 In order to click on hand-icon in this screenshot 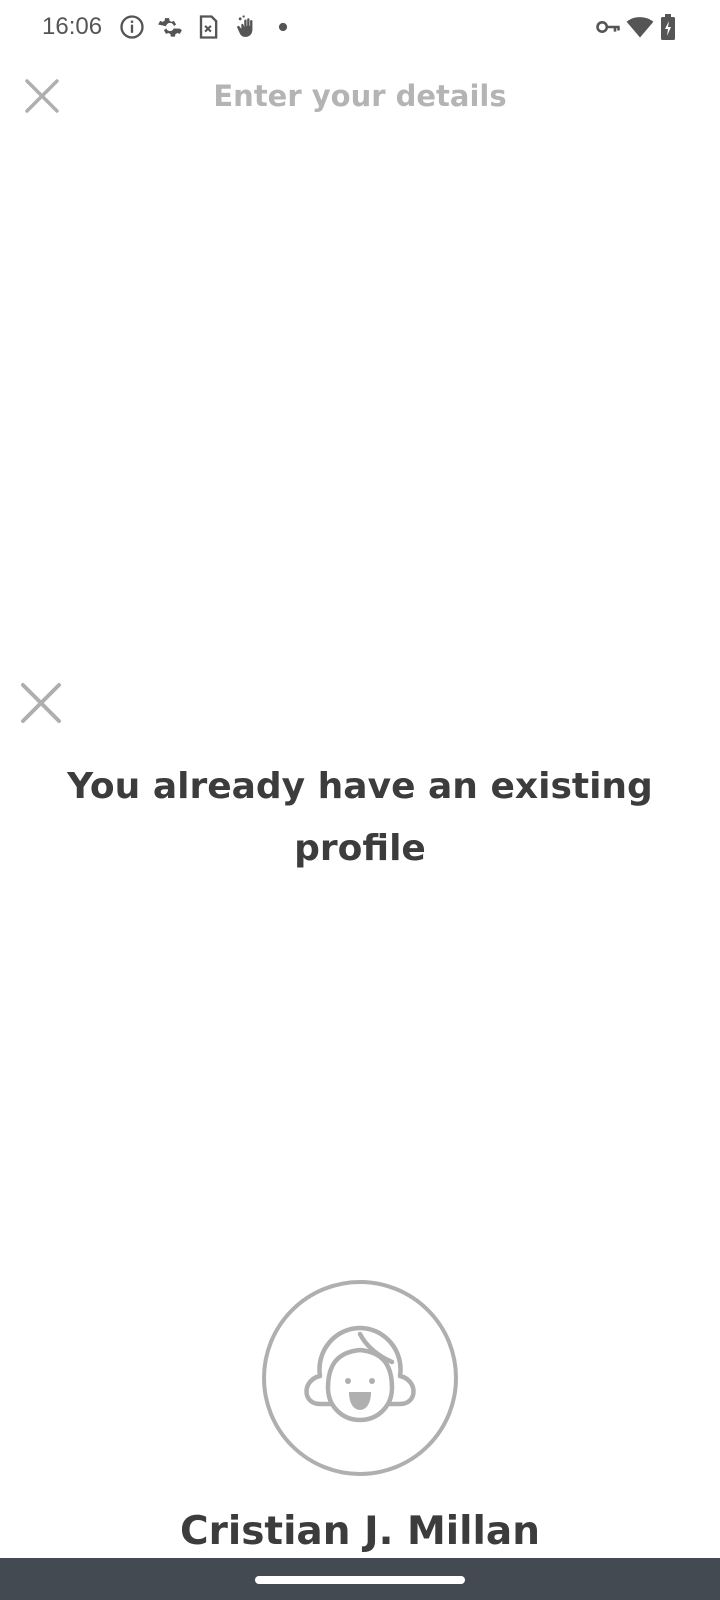, I will do `click(246, 27)`.